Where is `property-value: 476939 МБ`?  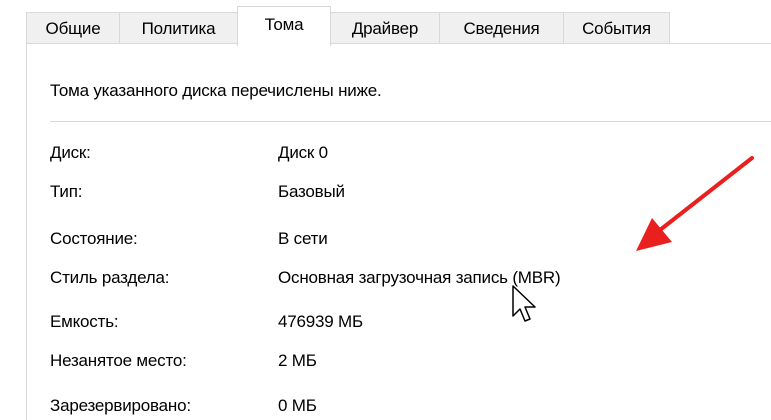
property-value: 476939 МБ is located at coordinates (320, 321).